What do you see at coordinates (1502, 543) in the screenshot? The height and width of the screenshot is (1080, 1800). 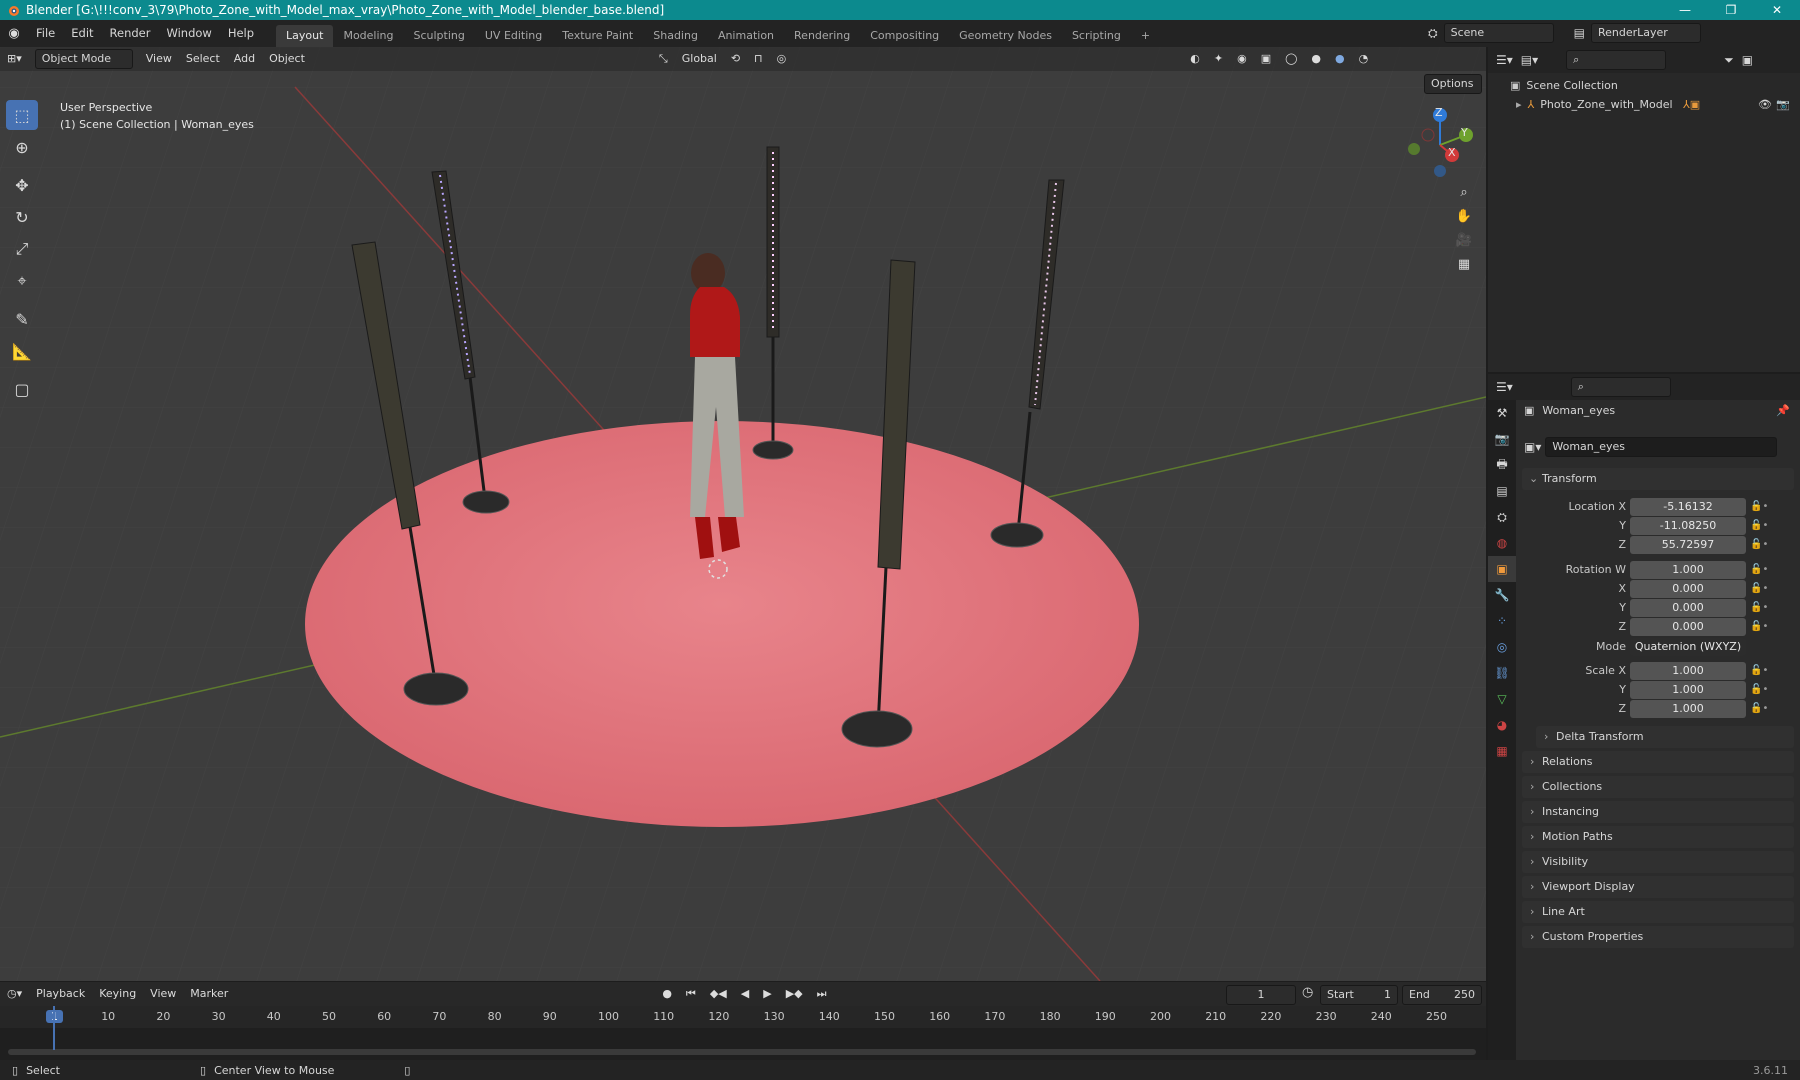 I see `world-tab-icon: ◍` at bounding box center [1502, 543].